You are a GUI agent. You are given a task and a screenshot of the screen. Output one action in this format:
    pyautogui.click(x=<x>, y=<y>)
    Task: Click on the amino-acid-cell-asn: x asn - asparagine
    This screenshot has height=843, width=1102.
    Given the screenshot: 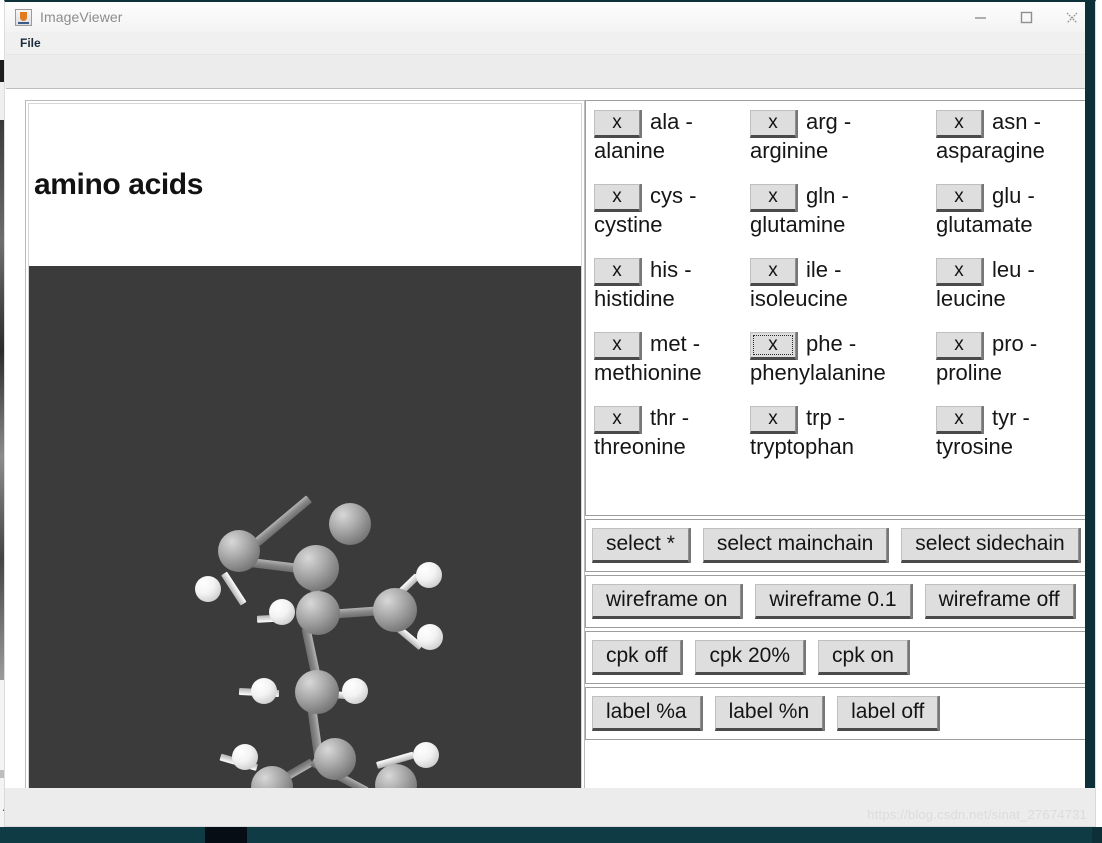 What is the action you would take?
    pyautogui.click(x=1015, y=147)
    